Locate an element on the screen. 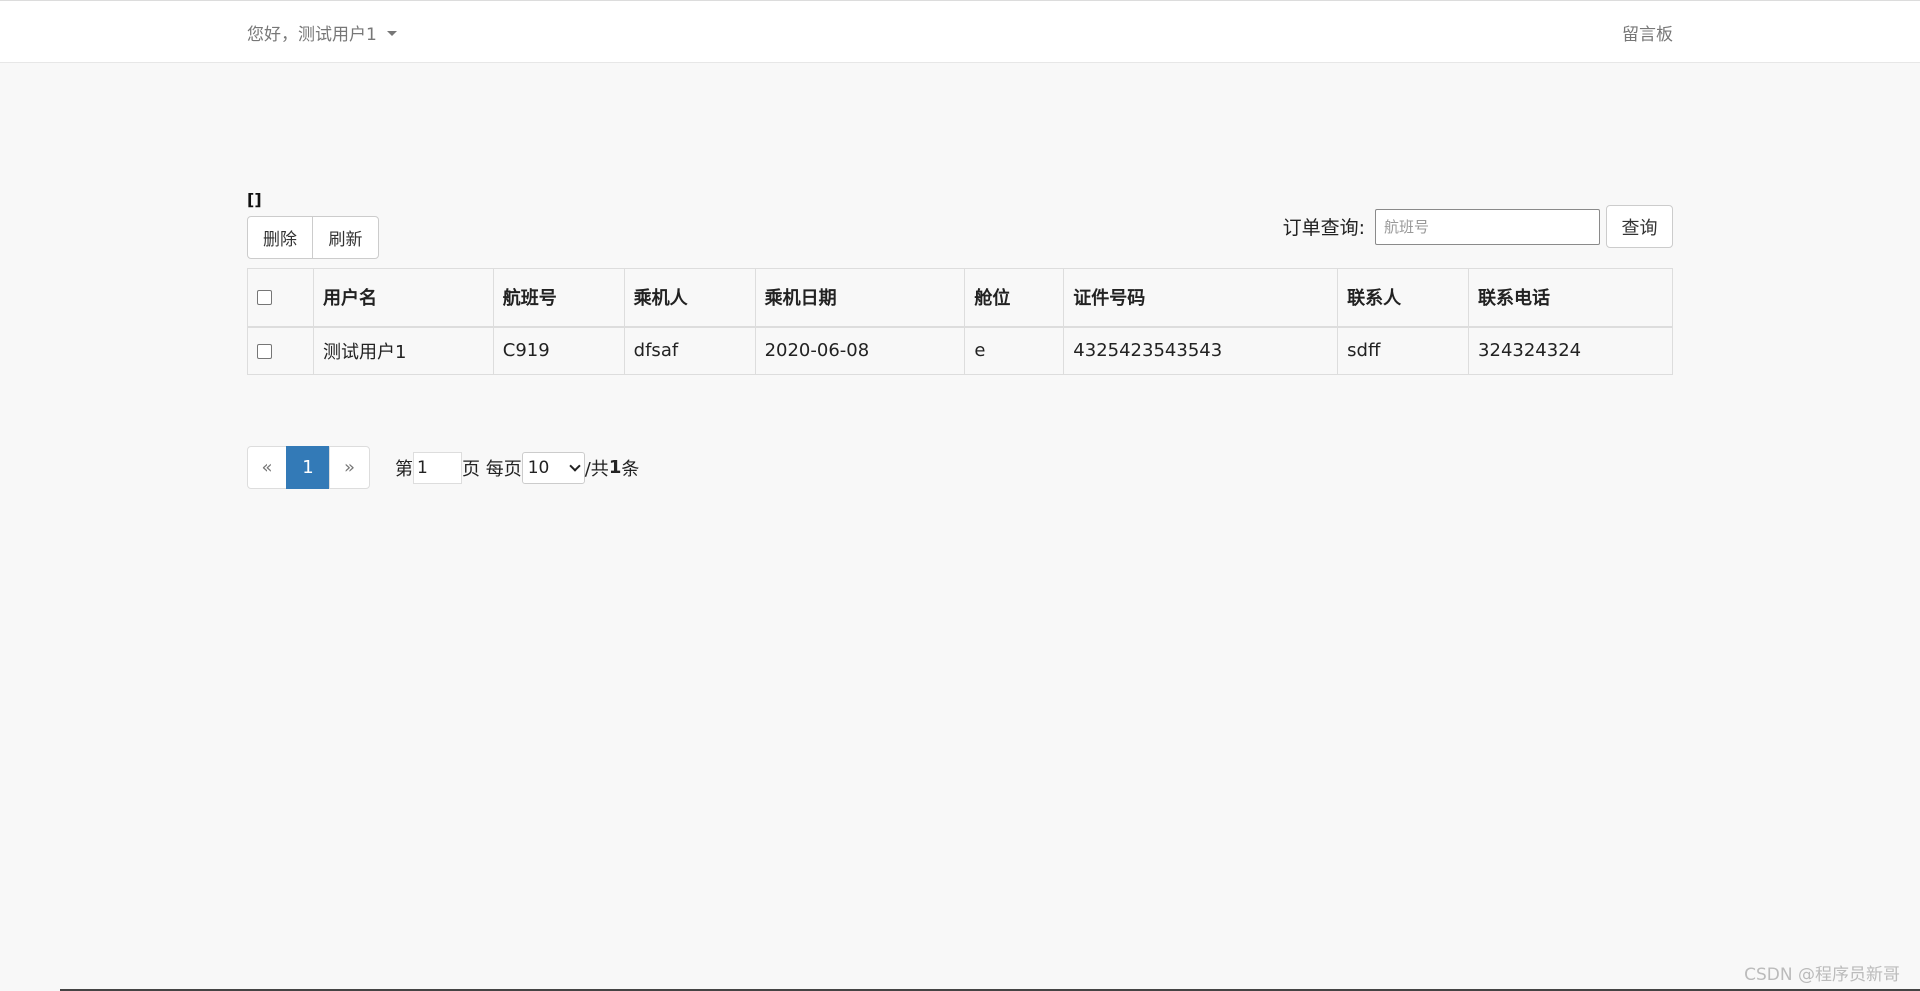 This screenshot has height=991, width=1920. cell-username: 测试用户1 is located at coordinates (403, 350).